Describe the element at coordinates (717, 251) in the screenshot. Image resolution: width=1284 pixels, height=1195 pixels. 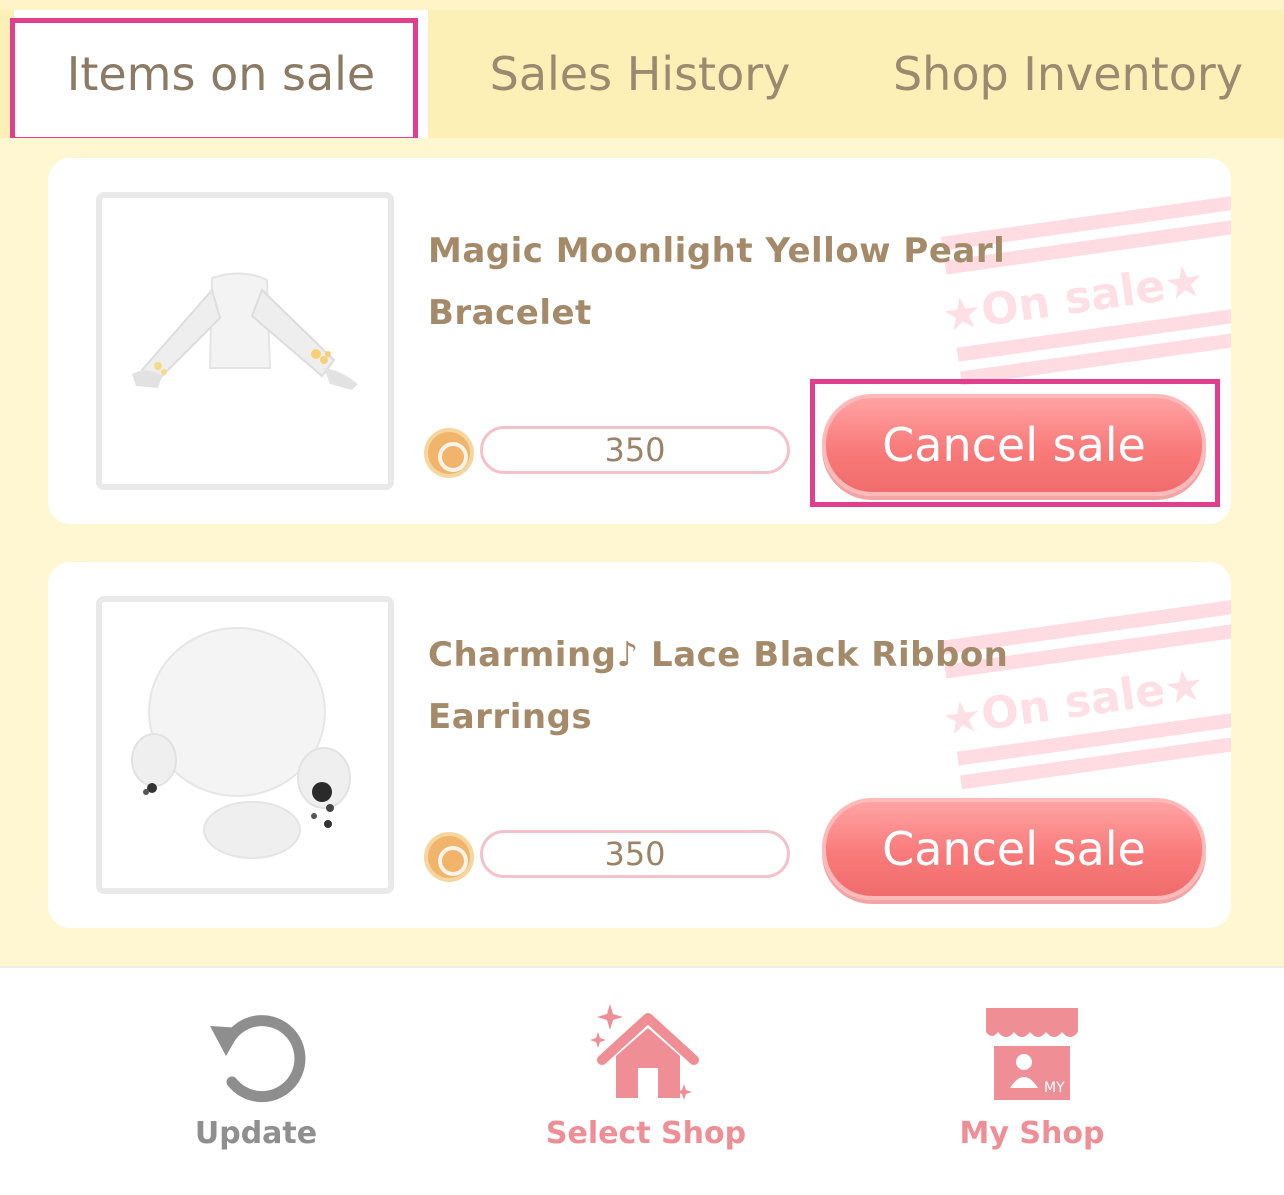
I see `item-name-line1: Magic Moonlight Yellow Pearl` at that location.